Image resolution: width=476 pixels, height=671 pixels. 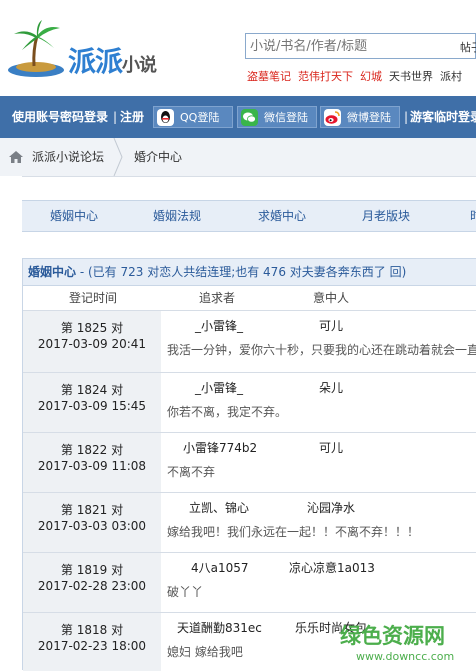 What do you see at coordinates (293, 532) in the screenshot?
I see `row-message: 嫁给我吧！我们永远在一起！！不离不弃！！！` at bounding box center [293, 532].